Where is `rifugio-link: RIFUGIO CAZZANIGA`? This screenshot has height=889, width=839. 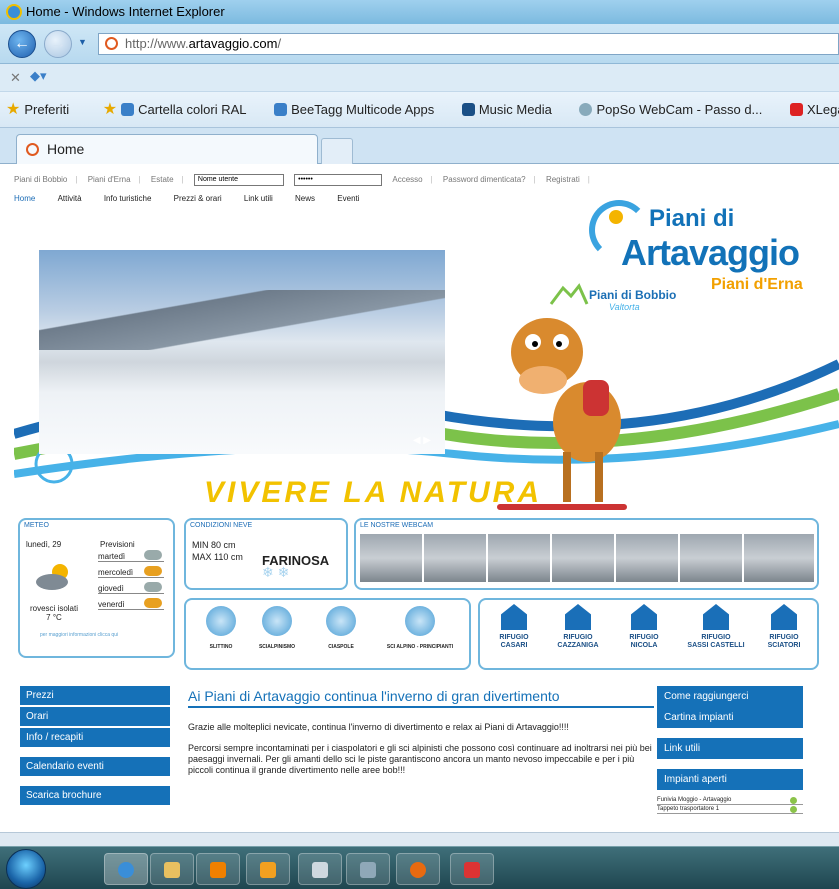
rifugio-link: RIFUGIO CAZZANIGA is located at coordinates (578, 627).